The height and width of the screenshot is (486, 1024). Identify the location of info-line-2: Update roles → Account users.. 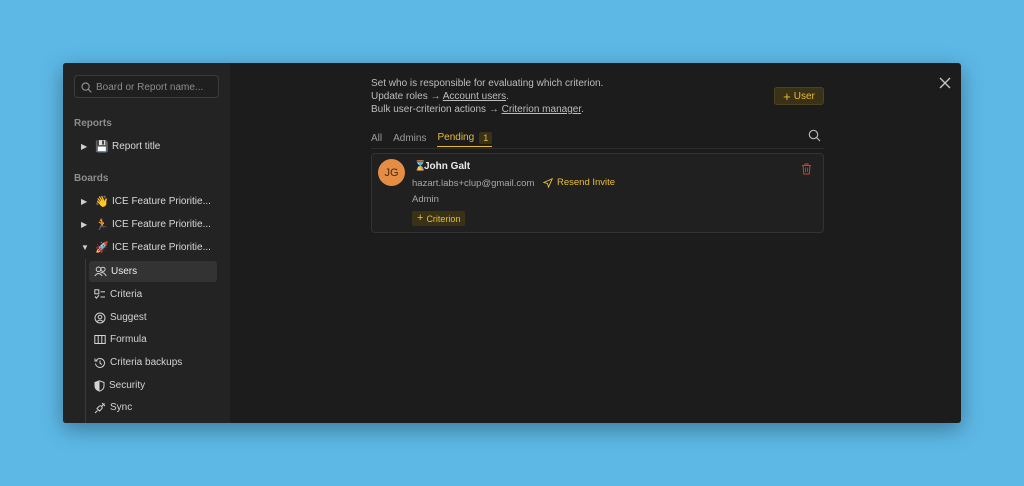
(487, 96).